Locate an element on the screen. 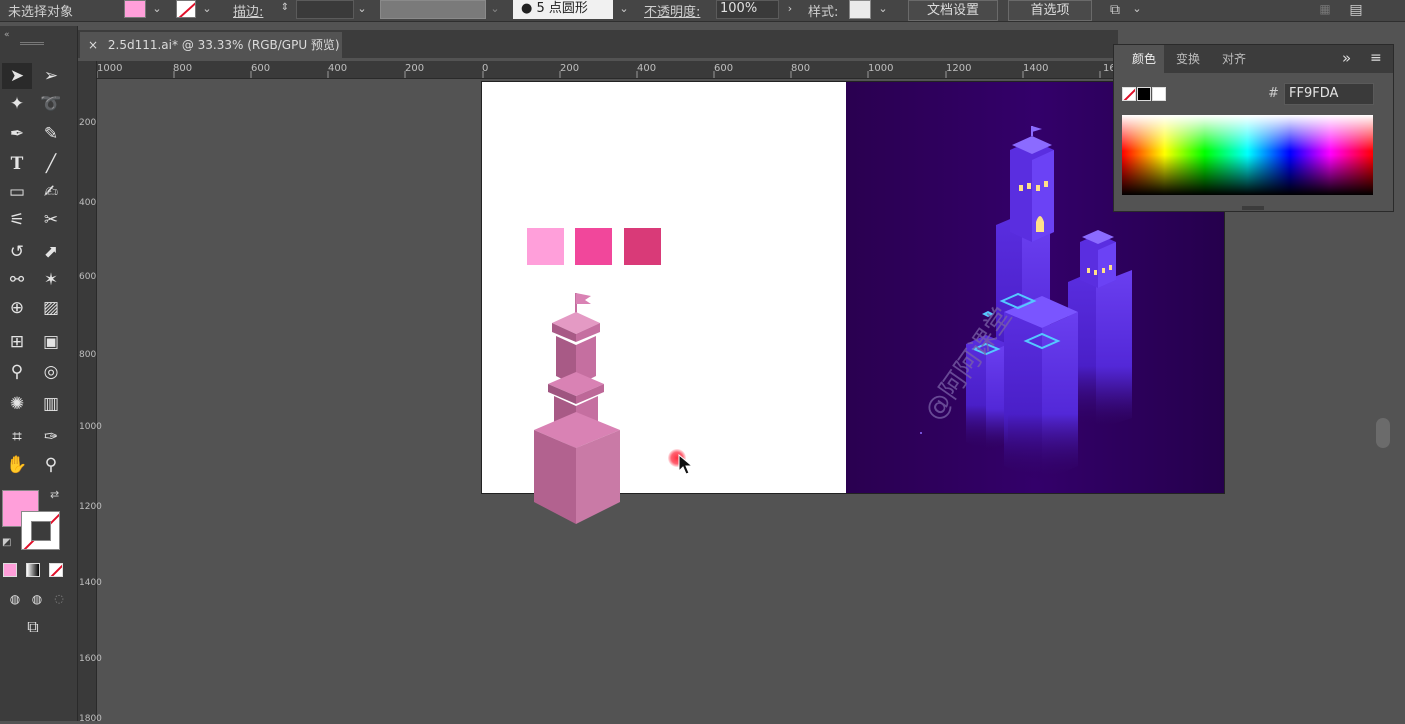  document-tab: × 2.5d111.ai* @ 33.33% (RGB/GPU 预览) is located at coordinates (211, 45).